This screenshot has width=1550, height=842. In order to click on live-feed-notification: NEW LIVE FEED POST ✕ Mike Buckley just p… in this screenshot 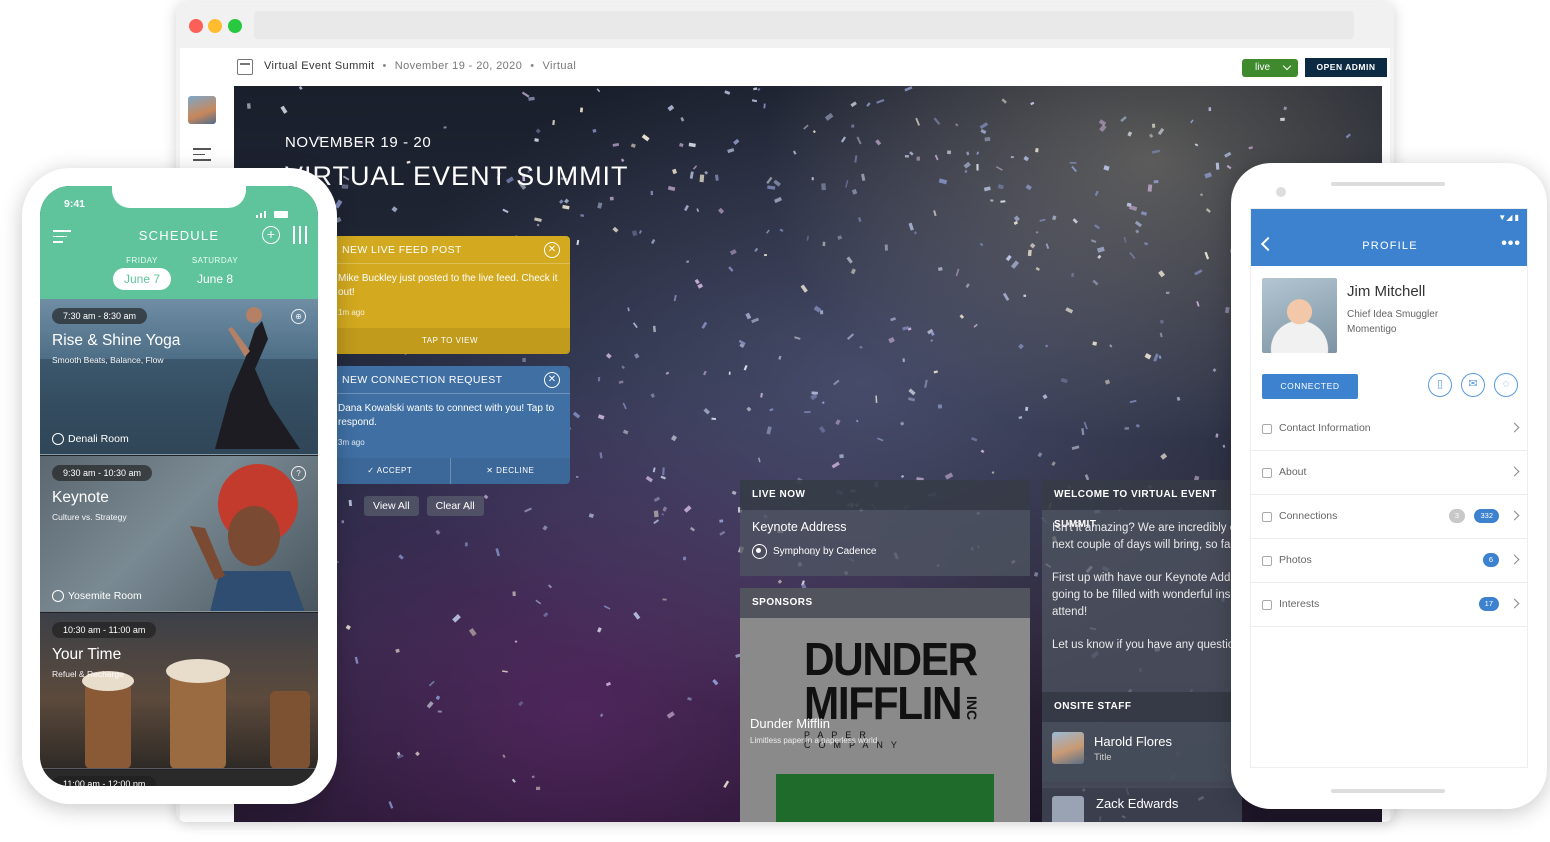, I will do `click(450, 295)`.